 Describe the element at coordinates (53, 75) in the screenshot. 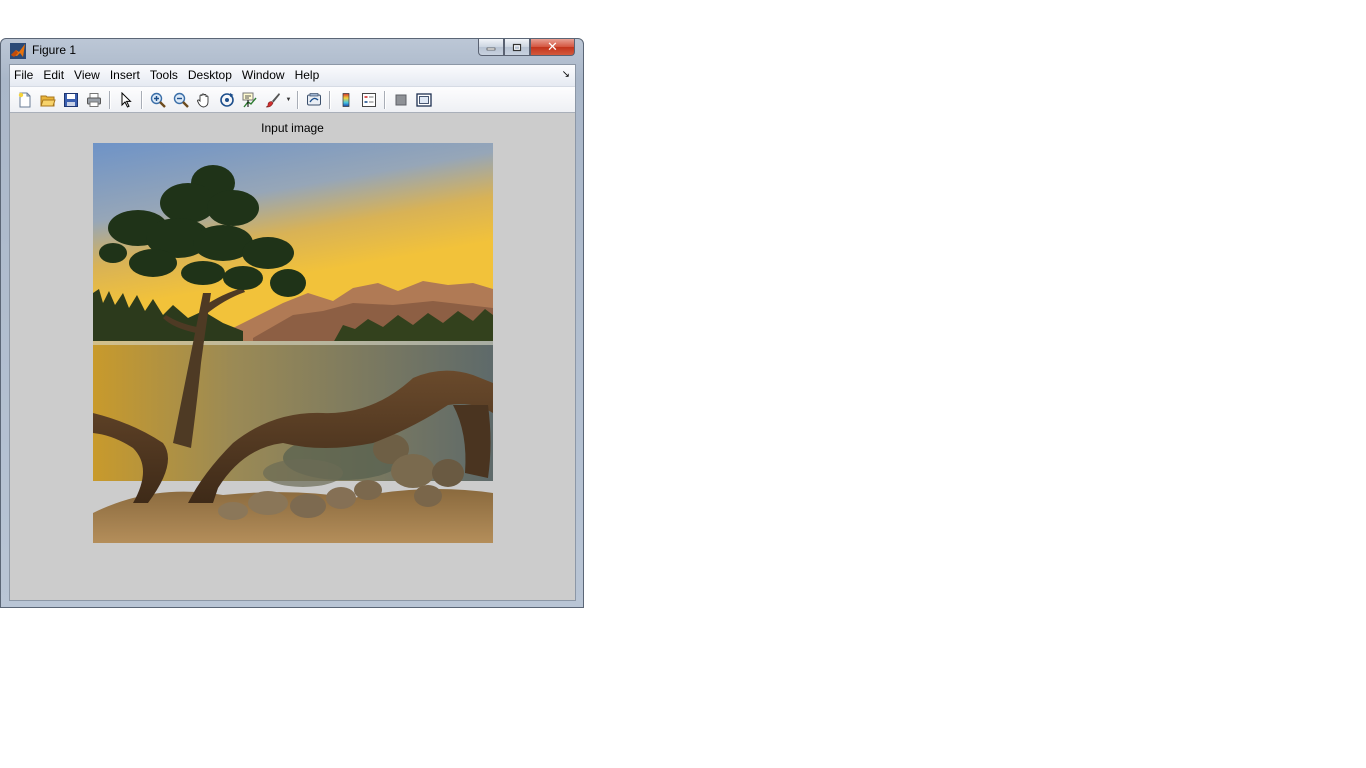

I see `menu-edit: Edit` at that location.